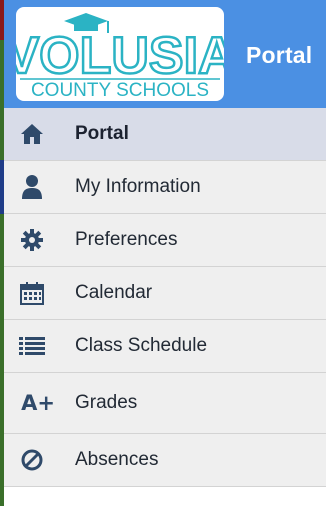 This screenshot has width=326, height=506. I want to click on logo-subtitle: COUNTY SCHOOLS, so click(120, 90).